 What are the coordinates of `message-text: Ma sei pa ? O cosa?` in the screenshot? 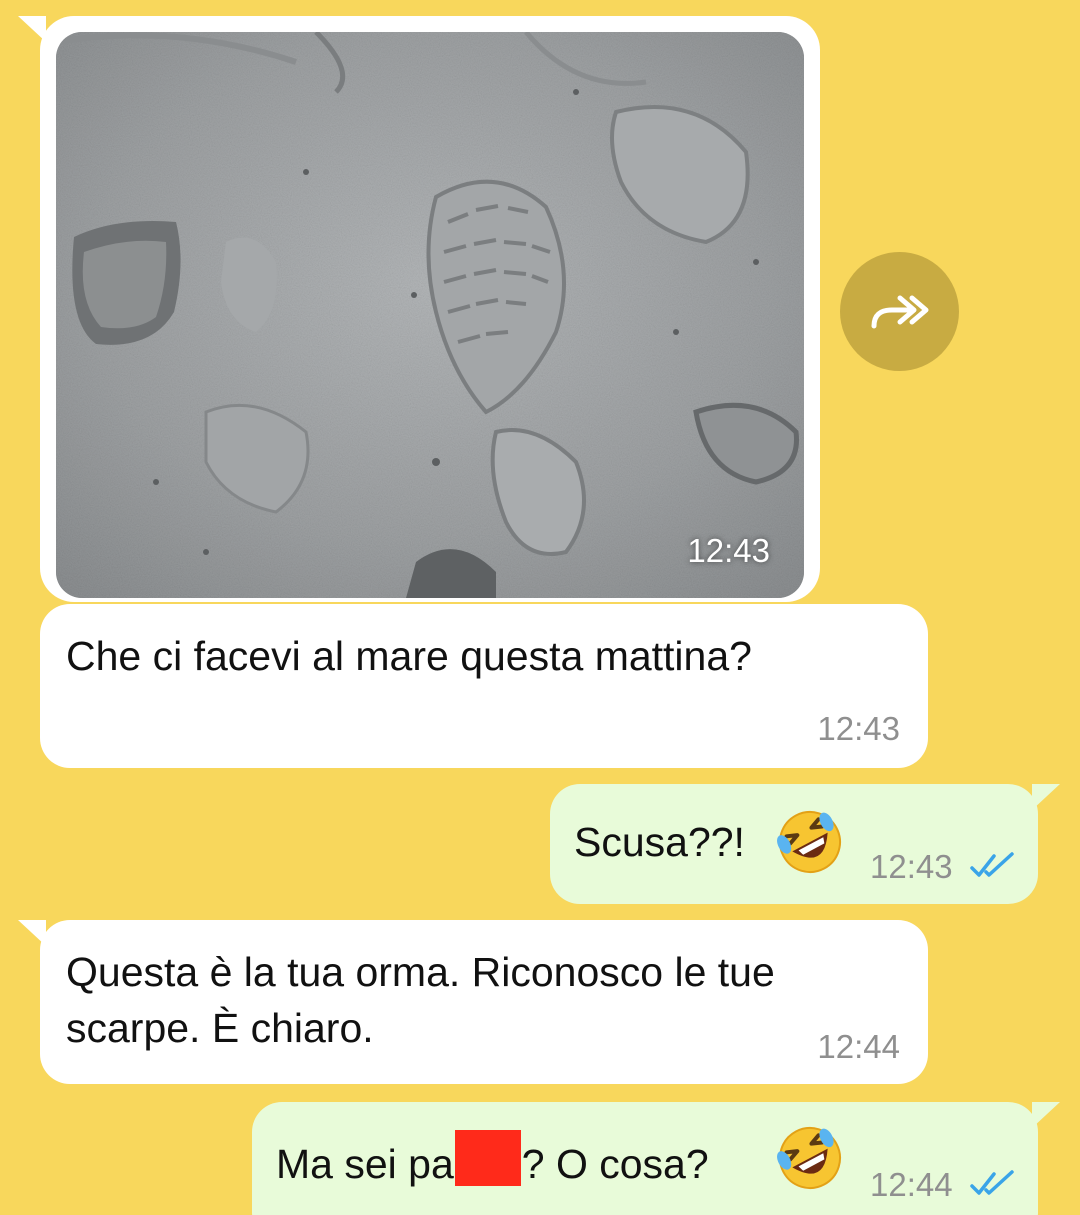 It's located at (492, 1161).